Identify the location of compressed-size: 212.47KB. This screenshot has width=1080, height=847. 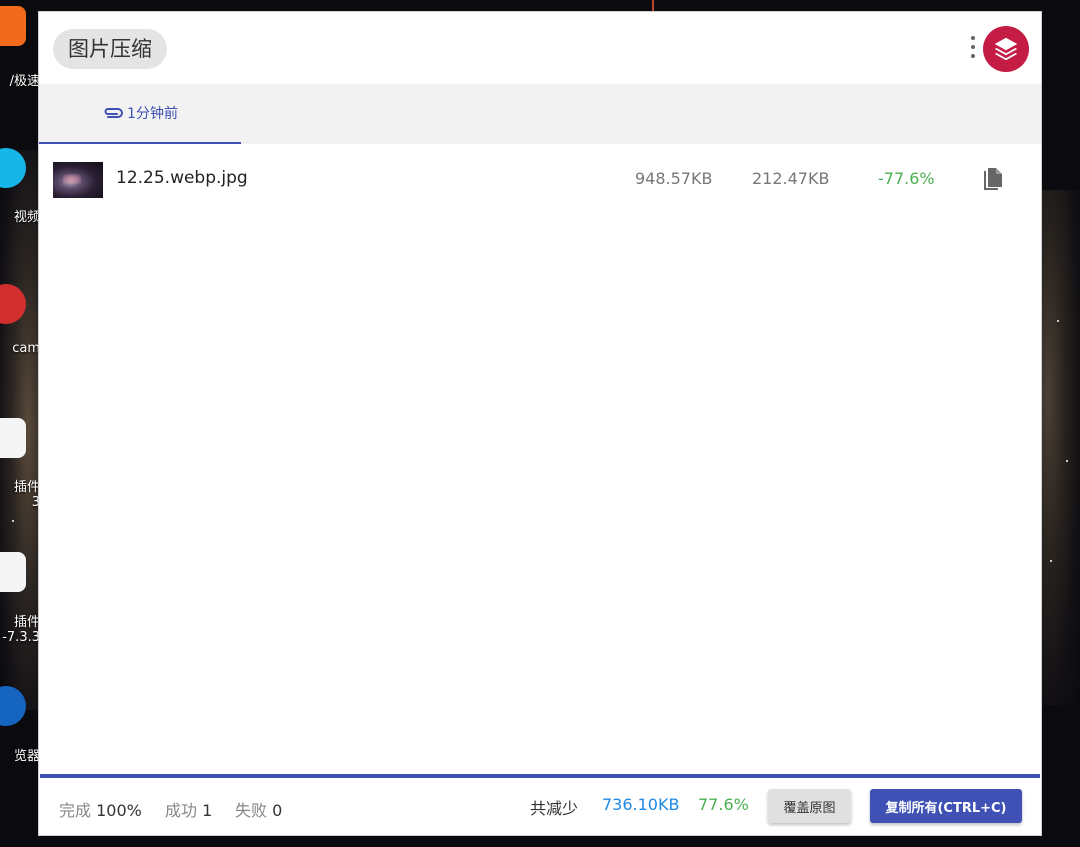
(791, 178).